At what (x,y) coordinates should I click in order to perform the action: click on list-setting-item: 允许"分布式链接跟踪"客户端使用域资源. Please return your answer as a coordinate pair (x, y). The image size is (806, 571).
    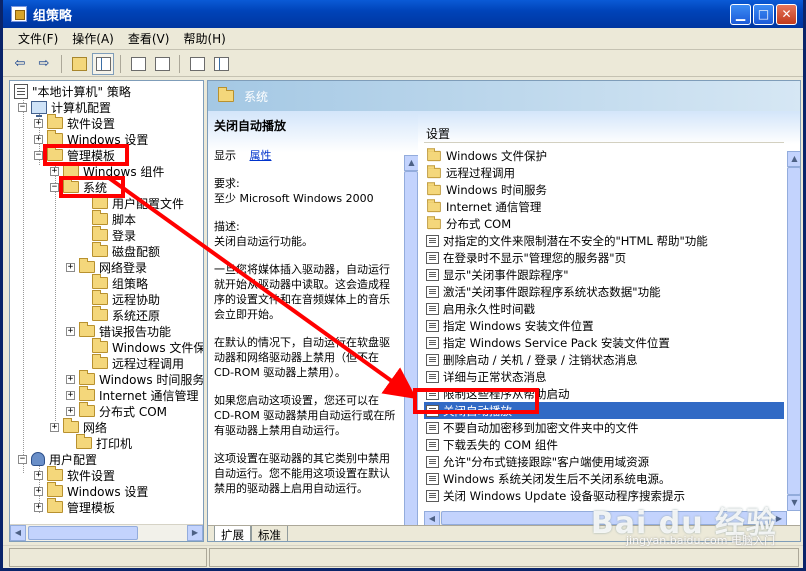
    Looking at the image, I should click on (604, 461).